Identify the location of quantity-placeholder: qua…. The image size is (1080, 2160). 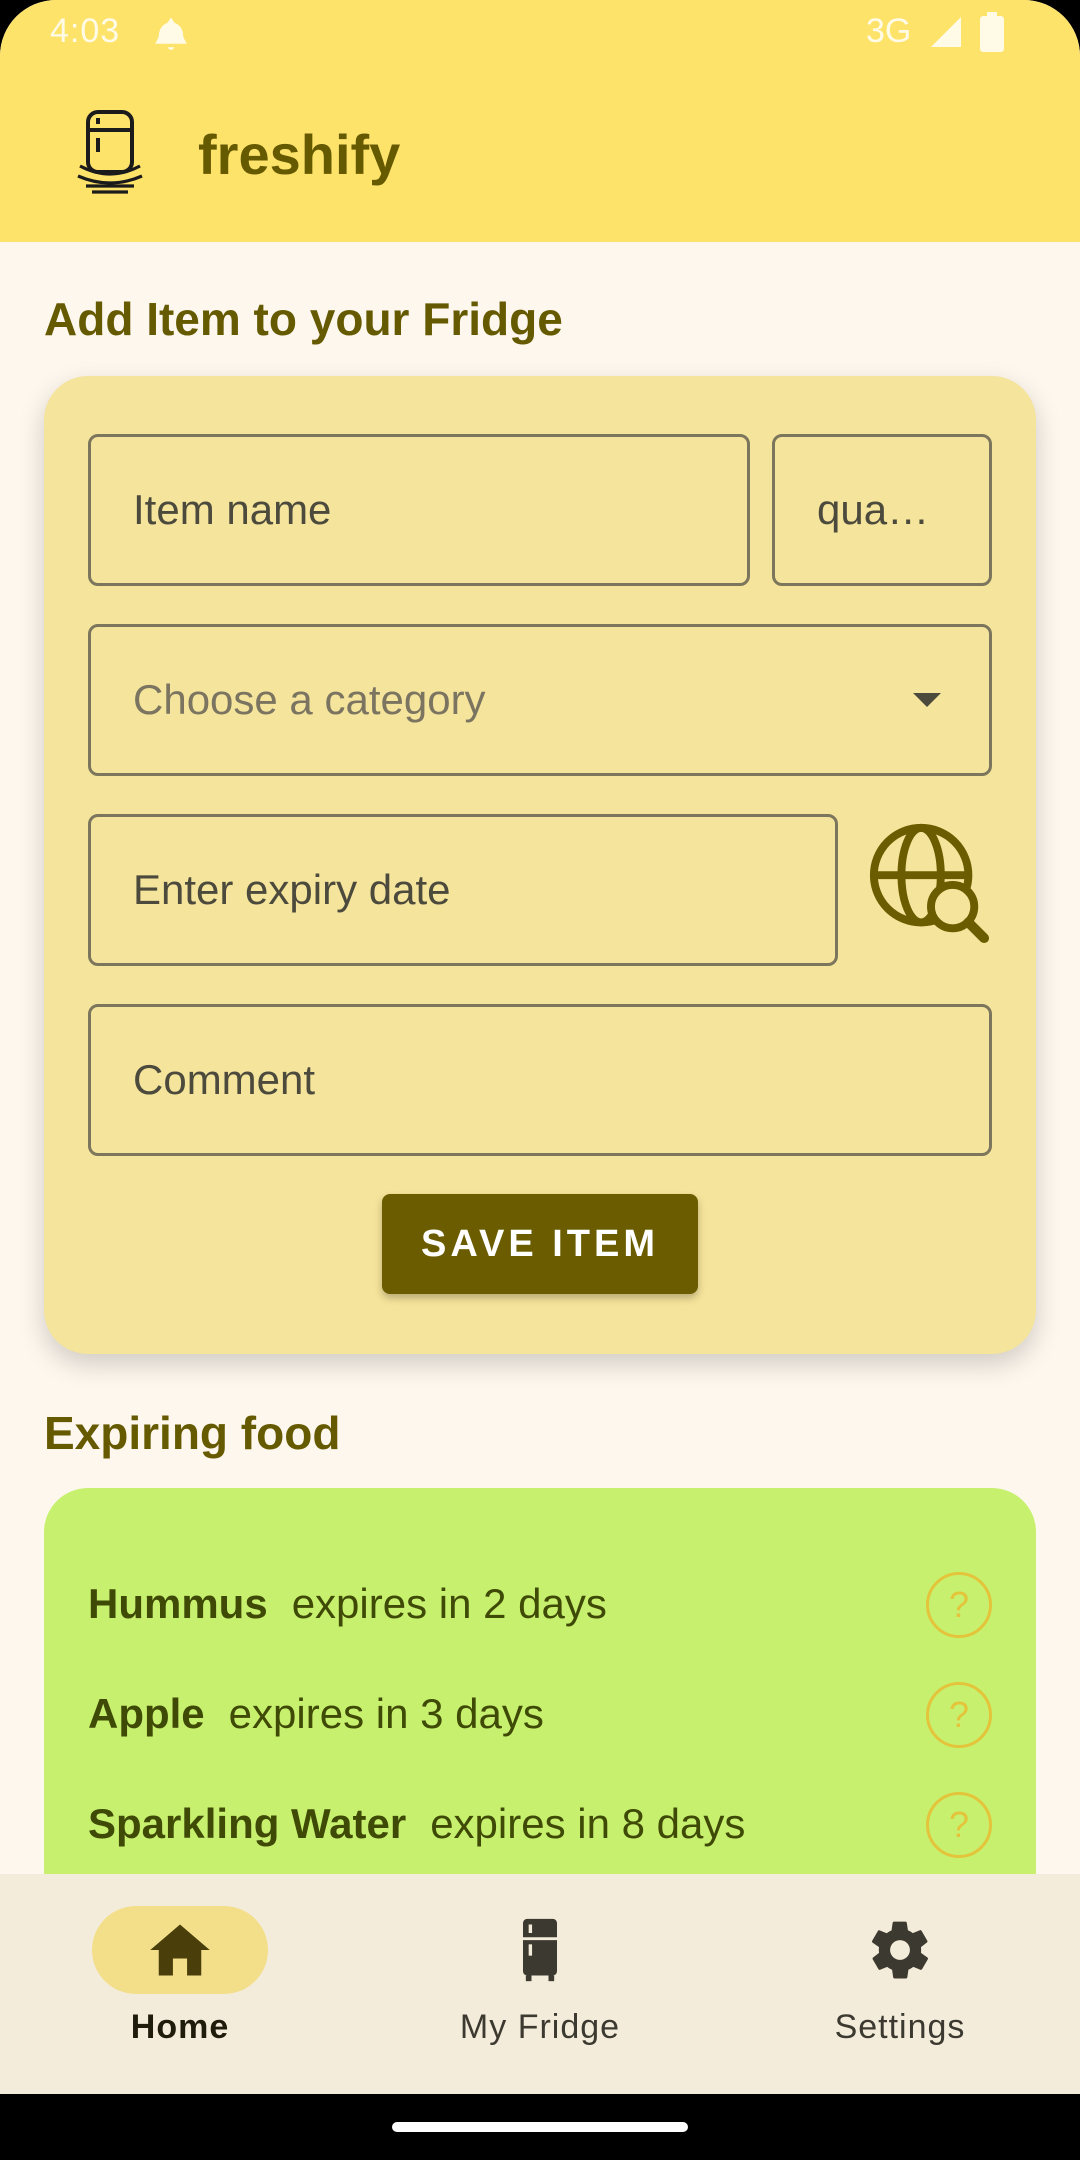
(873, 509).